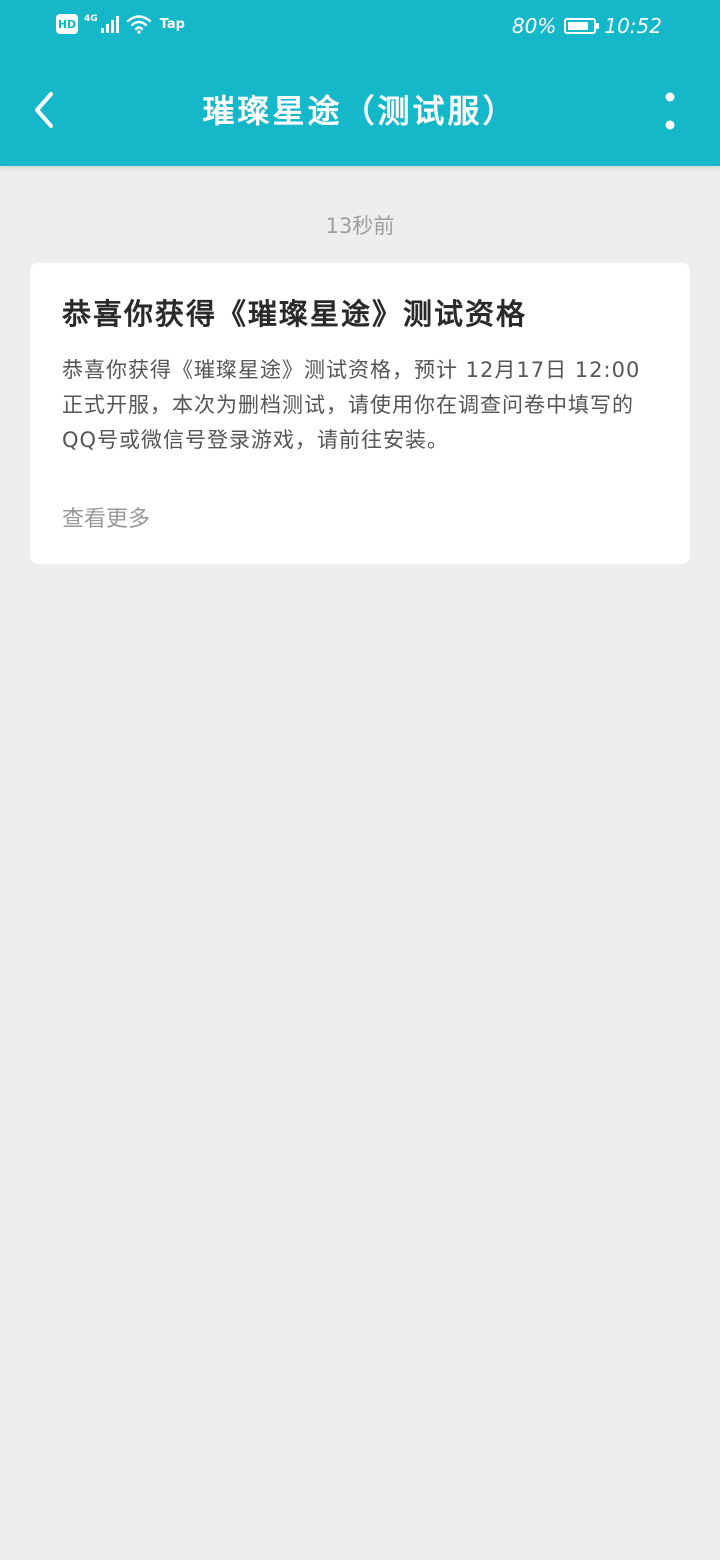 The width and height of the screenshot is (720, 1560). Describe the element at coordinates (534, 26) in the screenshot. I see `battery-percent: 80%` at that location.